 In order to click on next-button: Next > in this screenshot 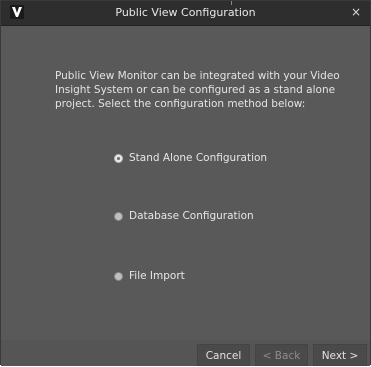, I will do `click(340, 355)`.